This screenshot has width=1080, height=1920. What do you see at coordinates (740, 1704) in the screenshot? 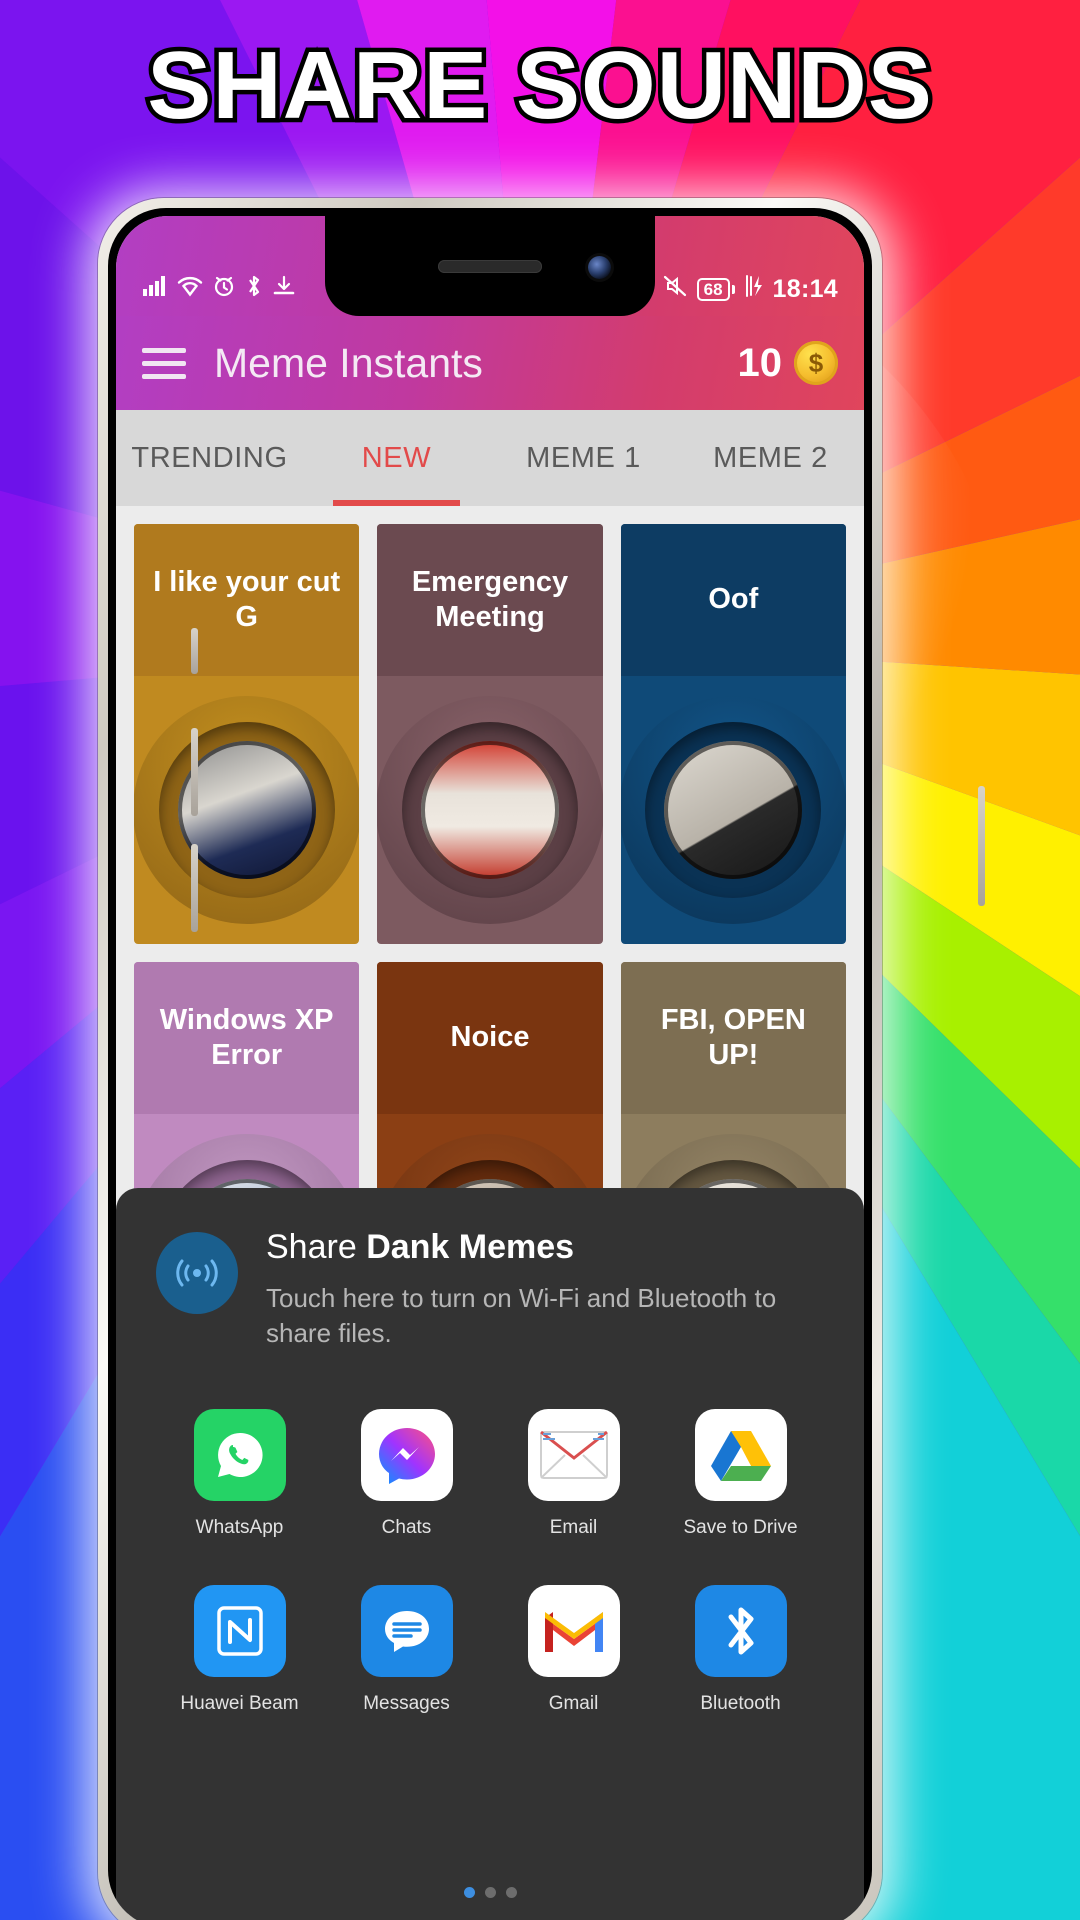
I see `share-target-label: Bluetooth` at bounding box center [740, 1704].